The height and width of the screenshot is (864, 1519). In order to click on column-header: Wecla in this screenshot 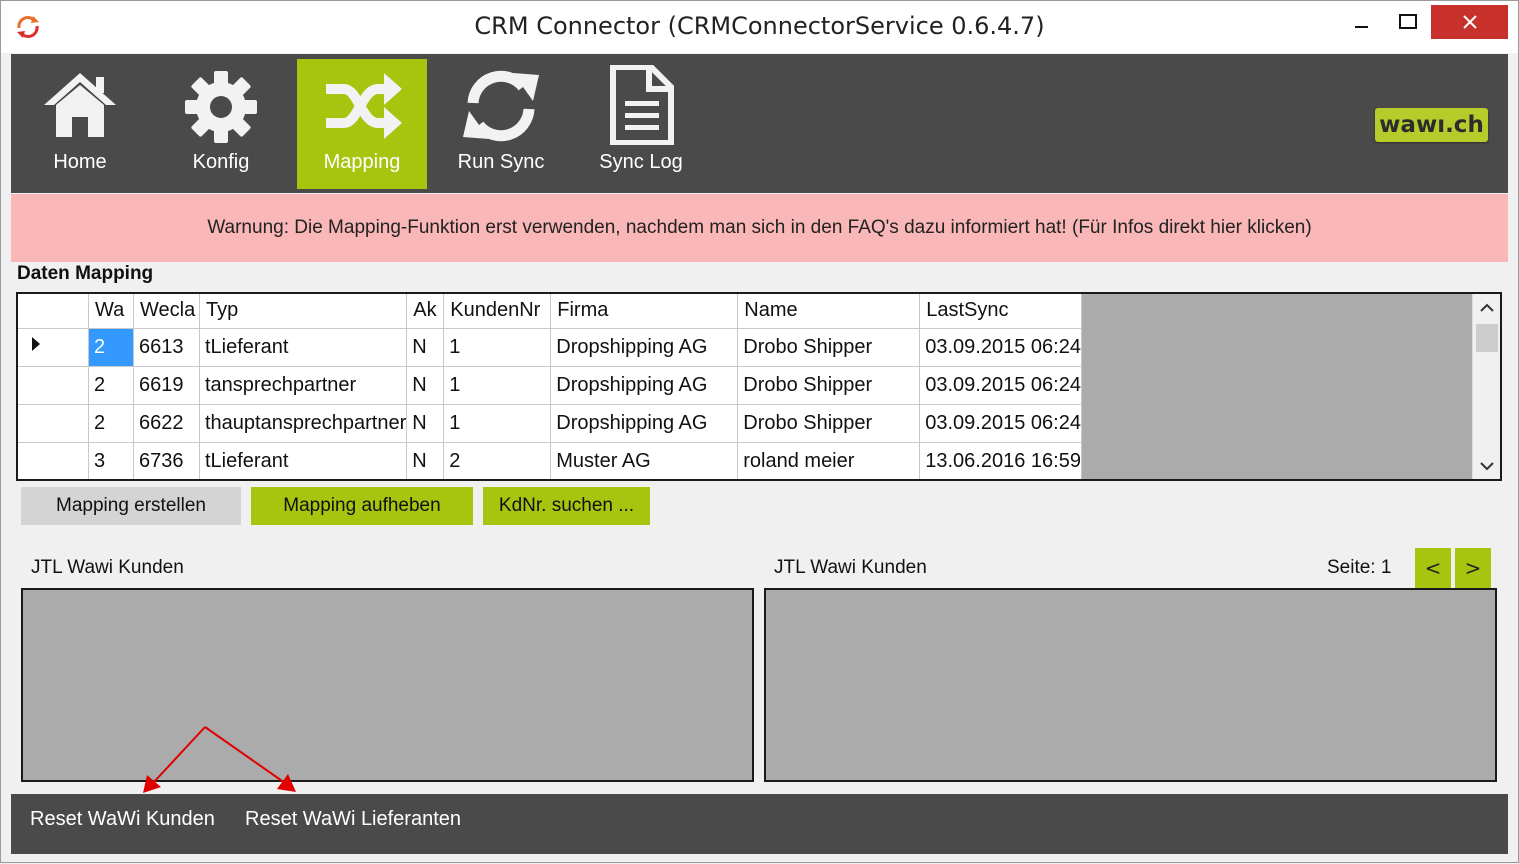, I will do `click(166, 311)`.